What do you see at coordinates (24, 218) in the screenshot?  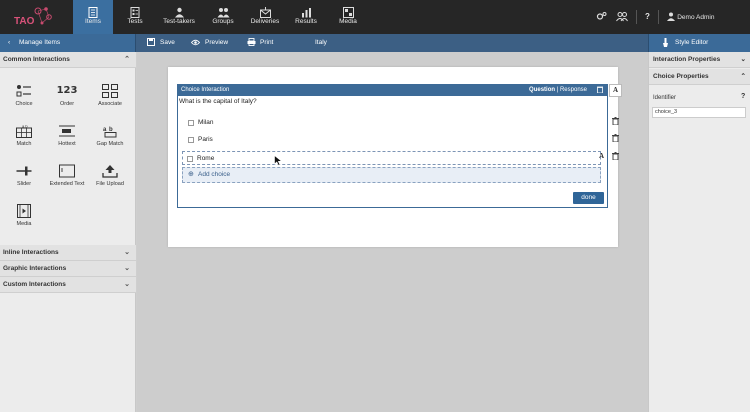 I see `tool-media: Media` at bounding box center [24, 218].